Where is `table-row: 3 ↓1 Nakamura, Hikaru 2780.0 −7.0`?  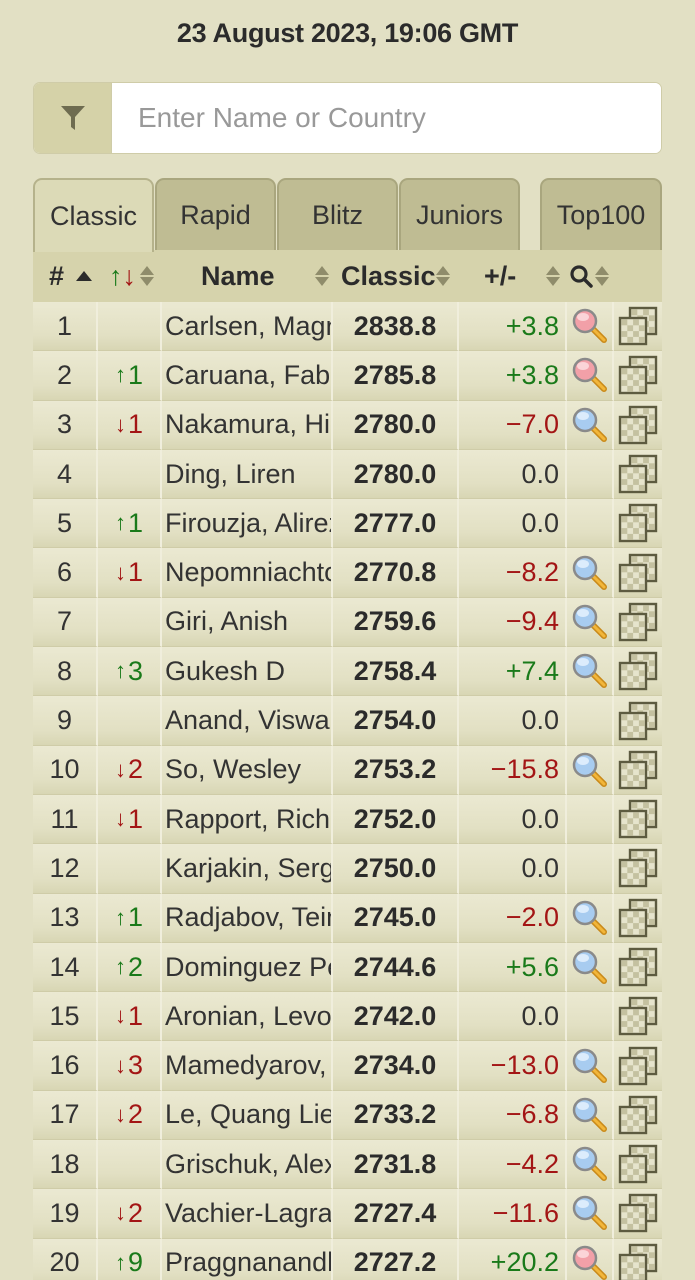
table-row: 3 ↓1 Nakamura, Hikaru 2780.0 −7.0 is located at coordinates (347, 425).